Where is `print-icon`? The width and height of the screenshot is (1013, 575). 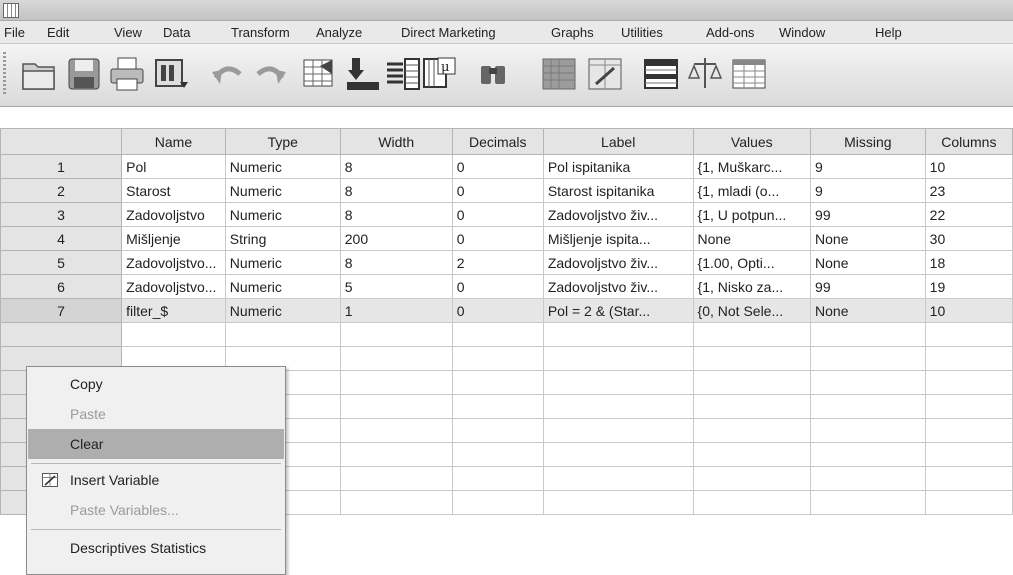 print-icon is located at coordinates (127, 74).